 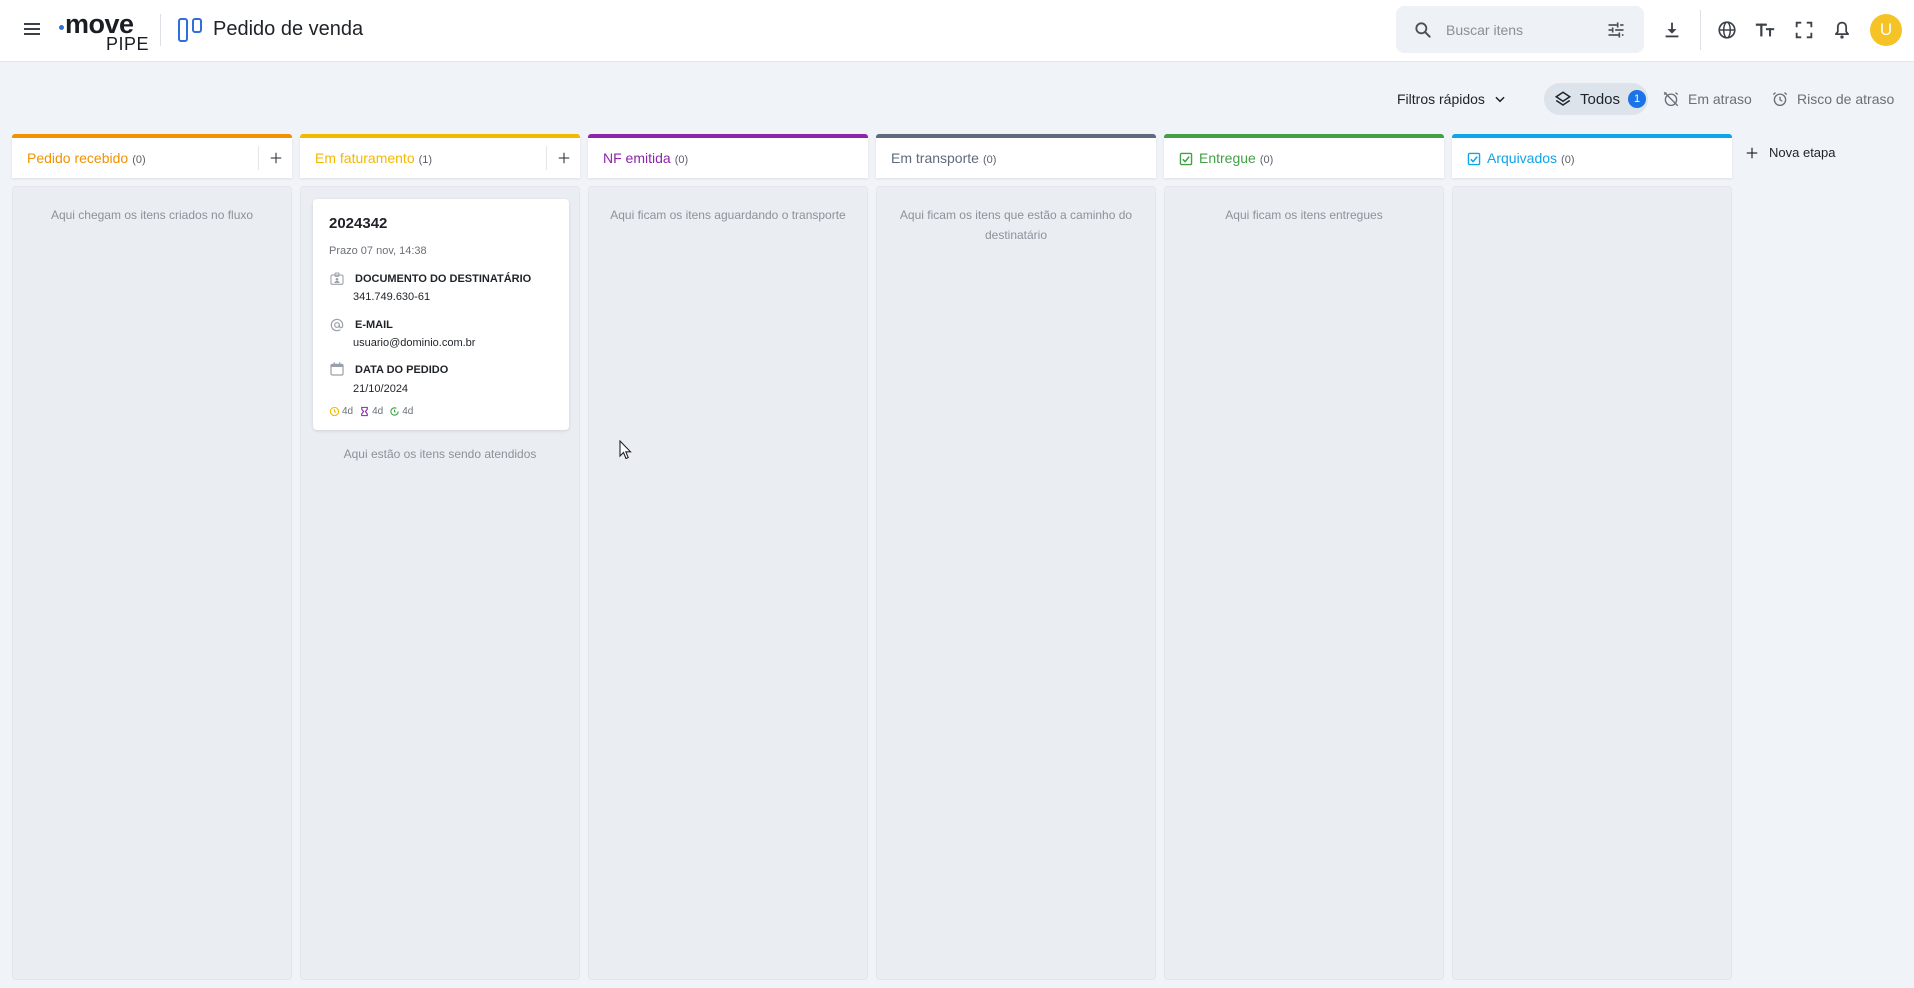 I want to click on card-timers: 4d 4d 4d, so click(x=371, y=411).